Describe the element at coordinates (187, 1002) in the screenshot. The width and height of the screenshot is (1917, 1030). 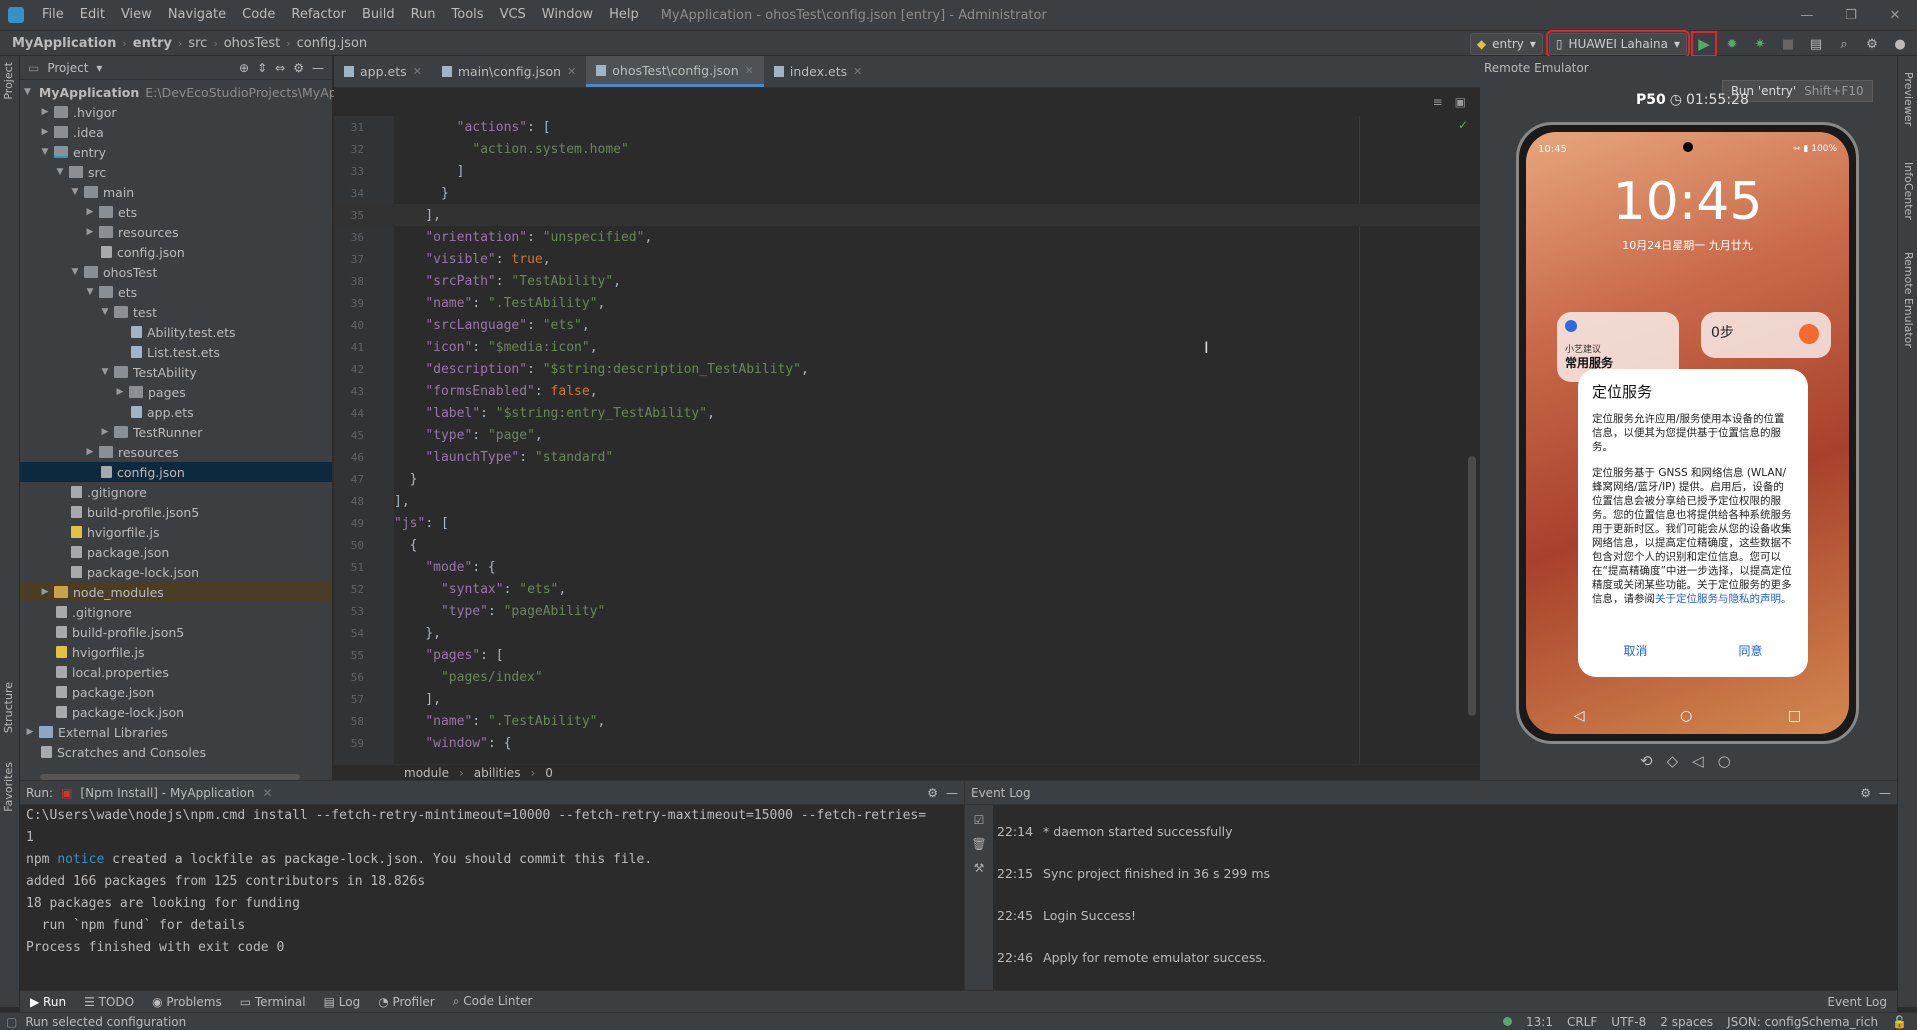
I see `bottom-tab-problems: ◉ Problems` at that location.